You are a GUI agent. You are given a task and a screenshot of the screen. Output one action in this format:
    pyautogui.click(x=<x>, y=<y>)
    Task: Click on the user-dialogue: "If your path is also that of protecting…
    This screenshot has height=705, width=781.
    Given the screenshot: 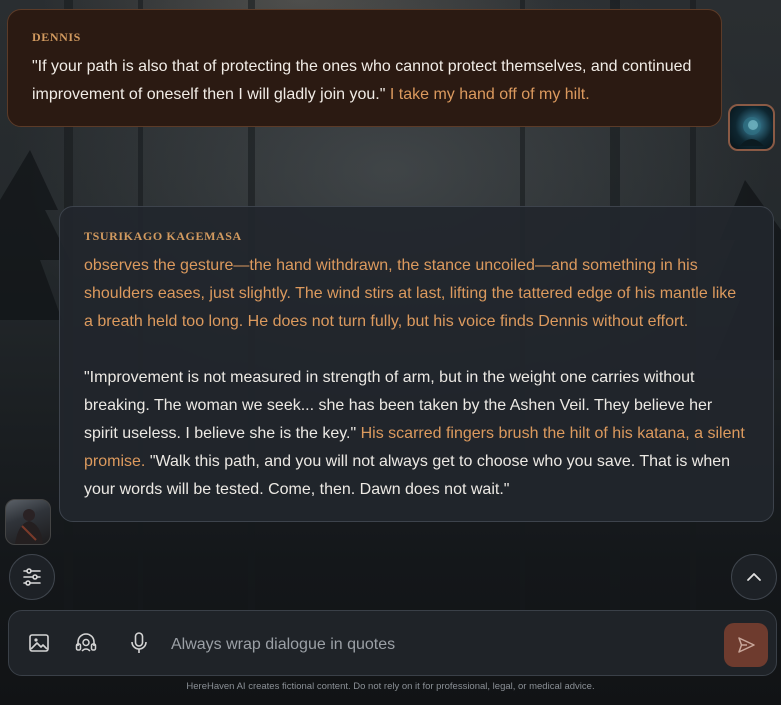 What is the action you would take?
    pyautogui.click(x=362, y=80)
    